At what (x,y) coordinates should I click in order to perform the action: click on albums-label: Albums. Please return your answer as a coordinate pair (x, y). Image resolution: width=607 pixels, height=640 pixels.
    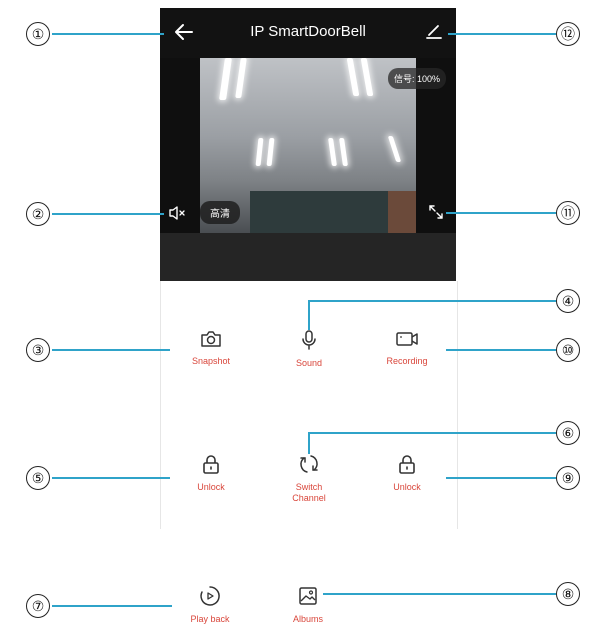
    Looking at the image, I should click on (307, 619).